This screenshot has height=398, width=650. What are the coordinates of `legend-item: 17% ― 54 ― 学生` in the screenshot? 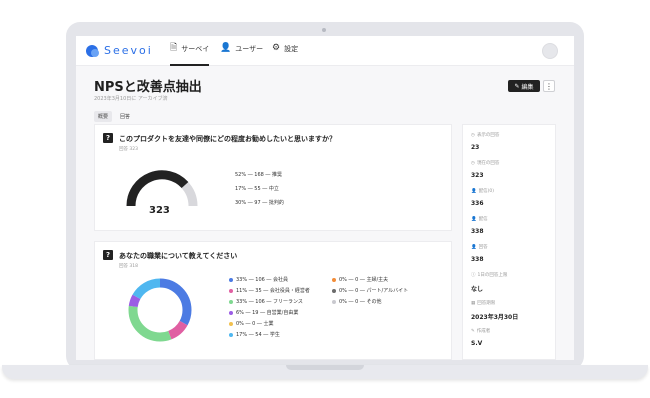 It's located at (254, 334).